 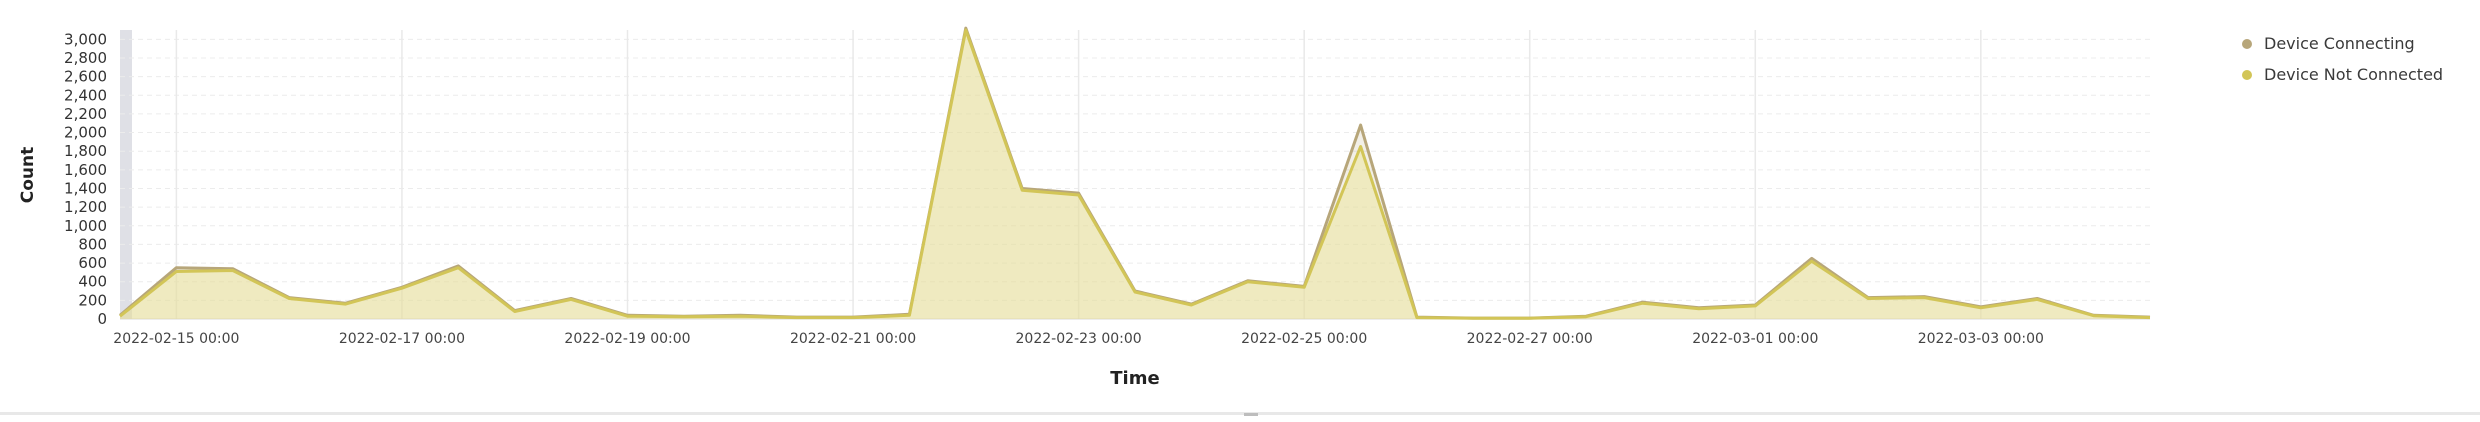 I want to click on y-tick-label: 2,400, so click(x=85, y=95).